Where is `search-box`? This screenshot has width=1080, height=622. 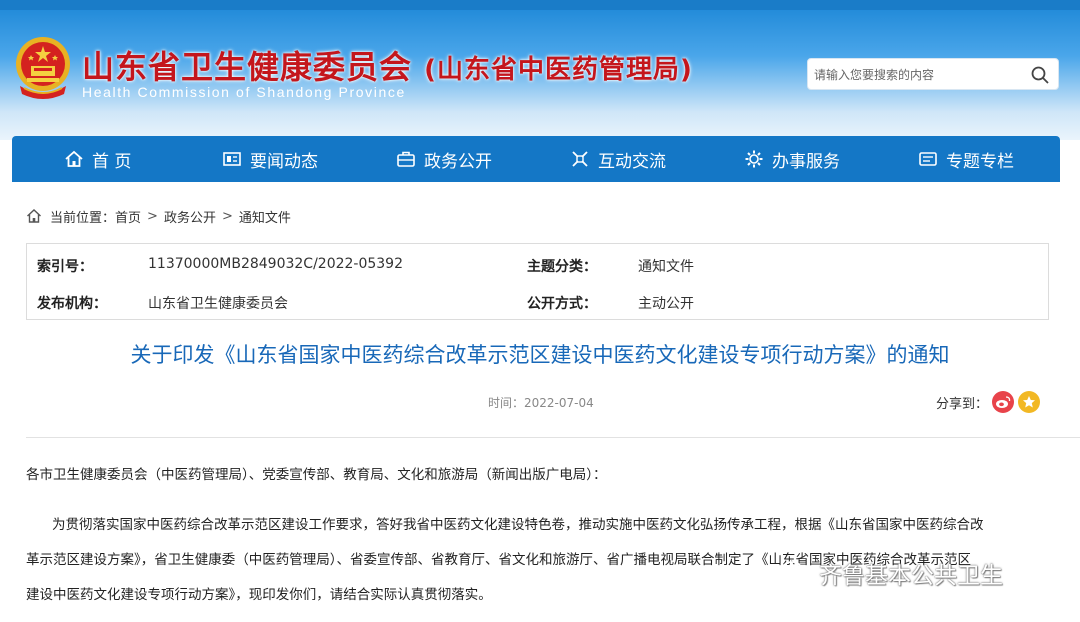 search-box is located at coordinates (933, 74).